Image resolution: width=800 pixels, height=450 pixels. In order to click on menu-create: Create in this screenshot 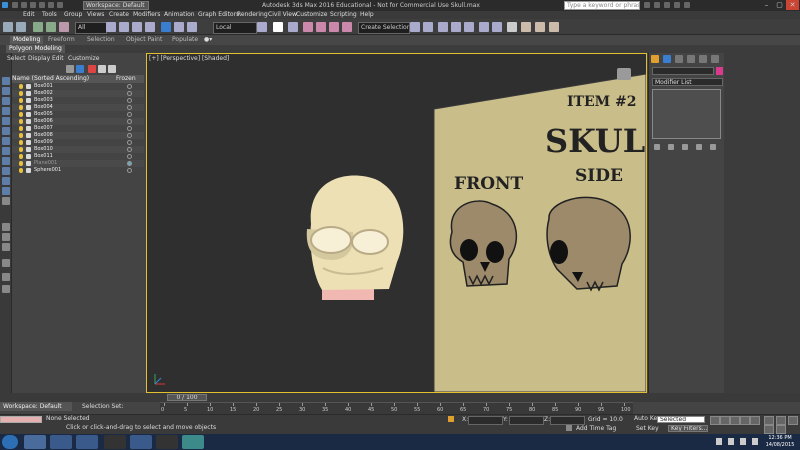, I will do `click(119, 15)`.